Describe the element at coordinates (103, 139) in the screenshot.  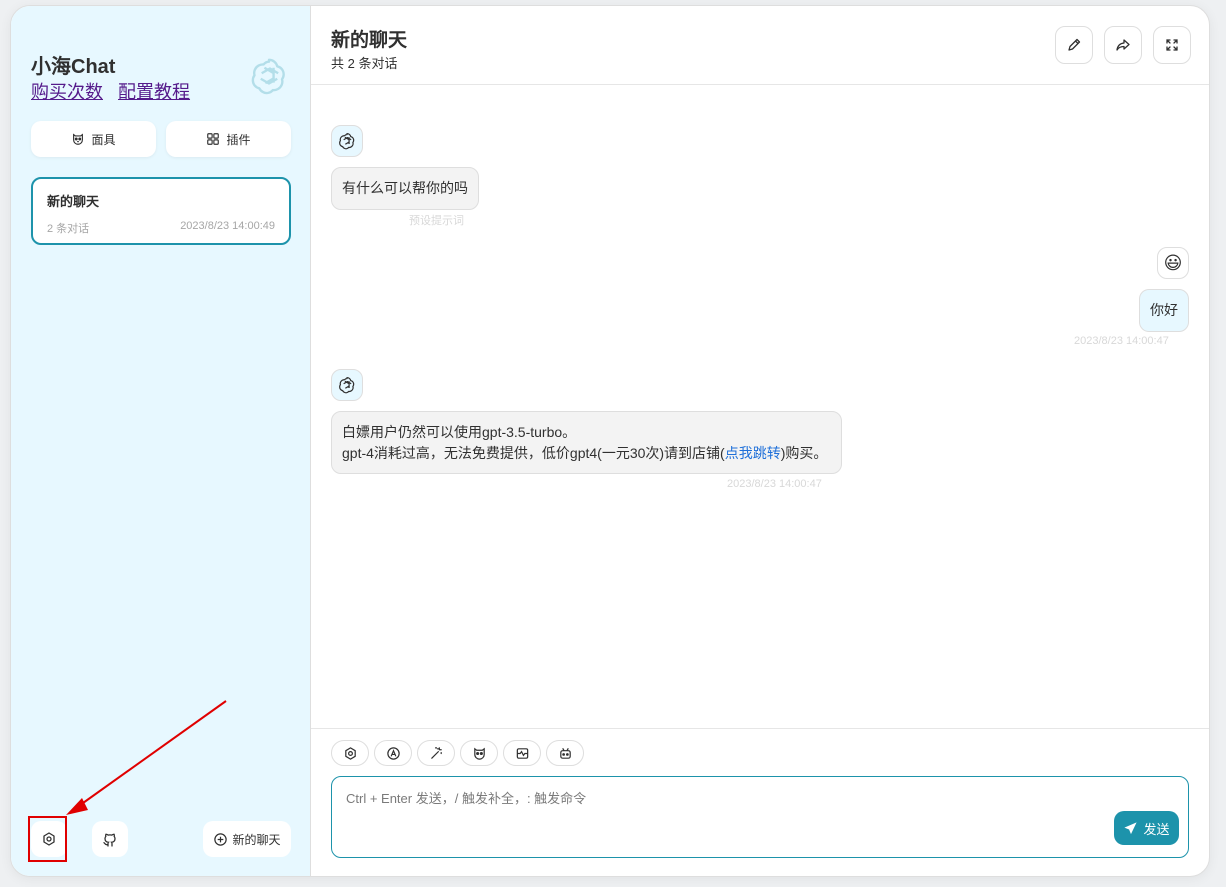
I see `mask-button-label: 面具` at that location.